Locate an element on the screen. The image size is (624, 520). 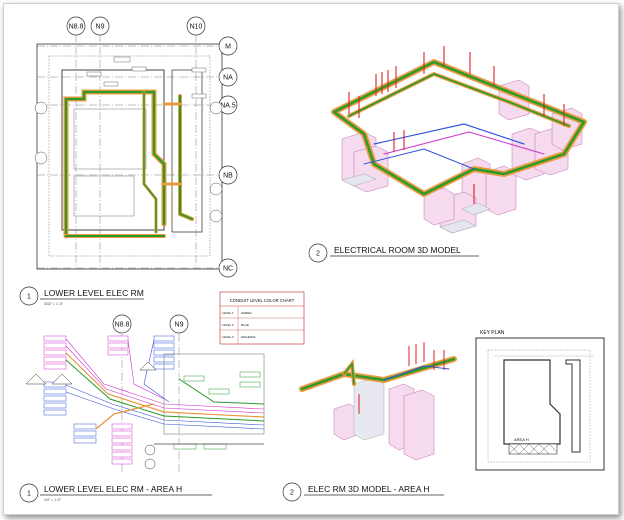
svg-text: NB is located at coordinates (228, 176).